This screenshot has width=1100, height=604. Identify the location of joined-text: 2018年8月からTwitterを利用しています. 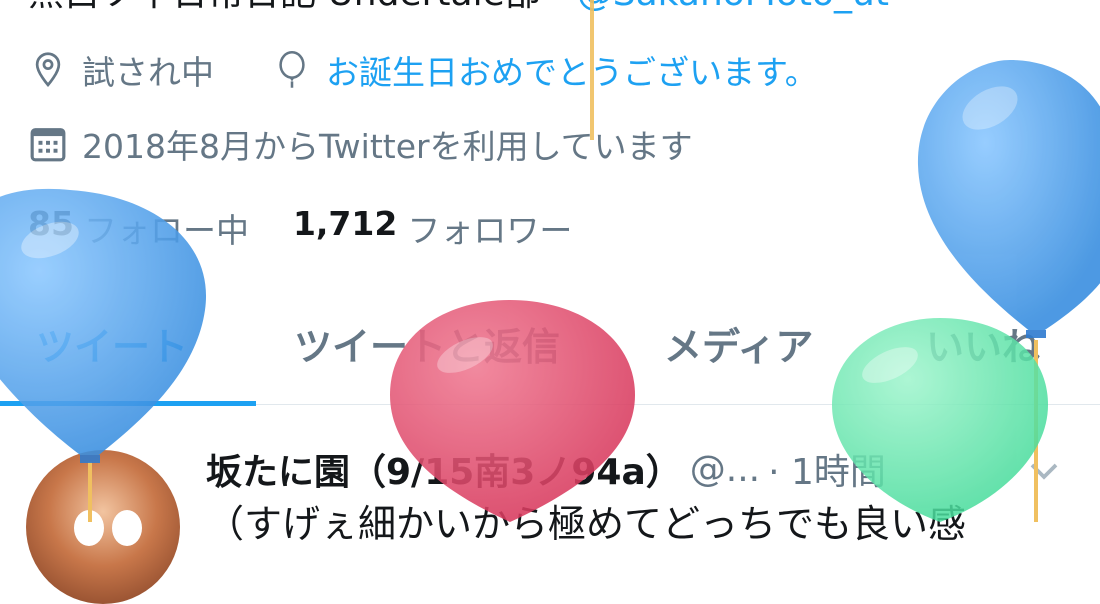
(387, 146).